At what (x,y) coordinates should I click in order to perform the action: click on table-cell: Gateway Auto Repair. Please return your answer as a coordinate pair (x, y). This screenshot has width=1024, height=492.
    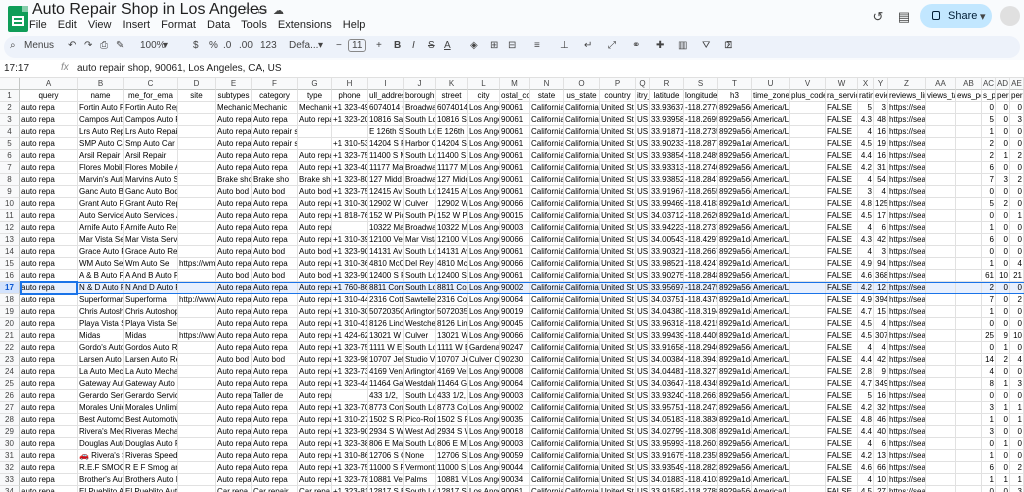
    Looking at the image, I should click on (151, 384).